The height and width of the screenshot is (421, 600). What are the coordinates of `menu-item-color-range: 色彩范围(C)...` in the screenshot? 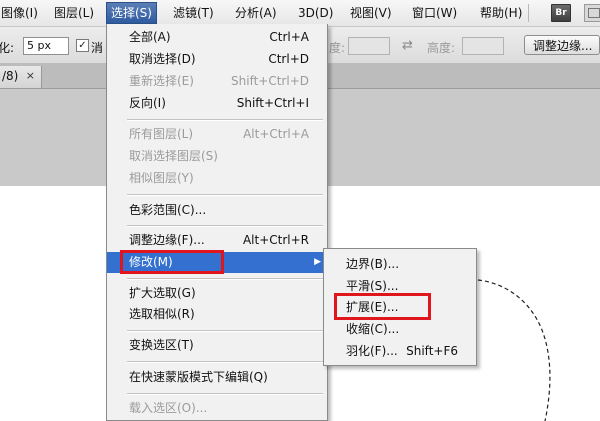 It's located at (217, 210).